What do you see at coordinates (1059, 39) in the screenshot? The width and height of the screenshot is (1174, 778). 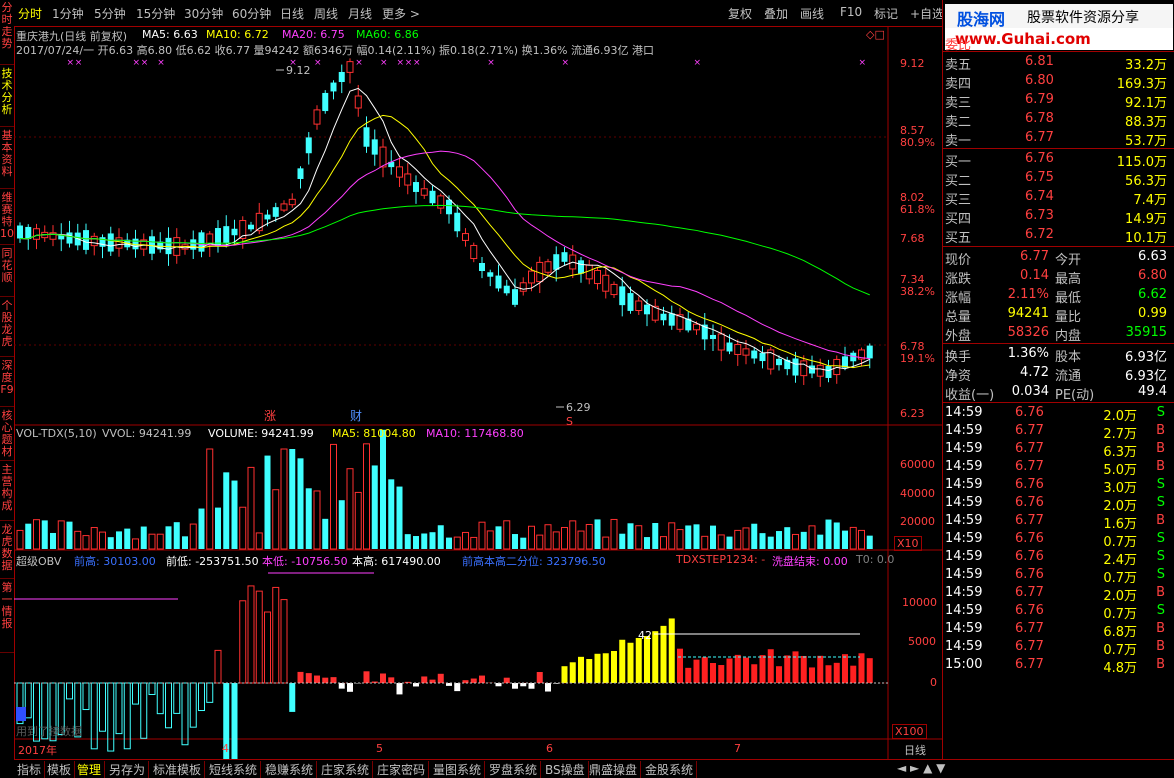 I see `brand-url-banner: www.Guhai.com` at bounding box center [1059, 39].